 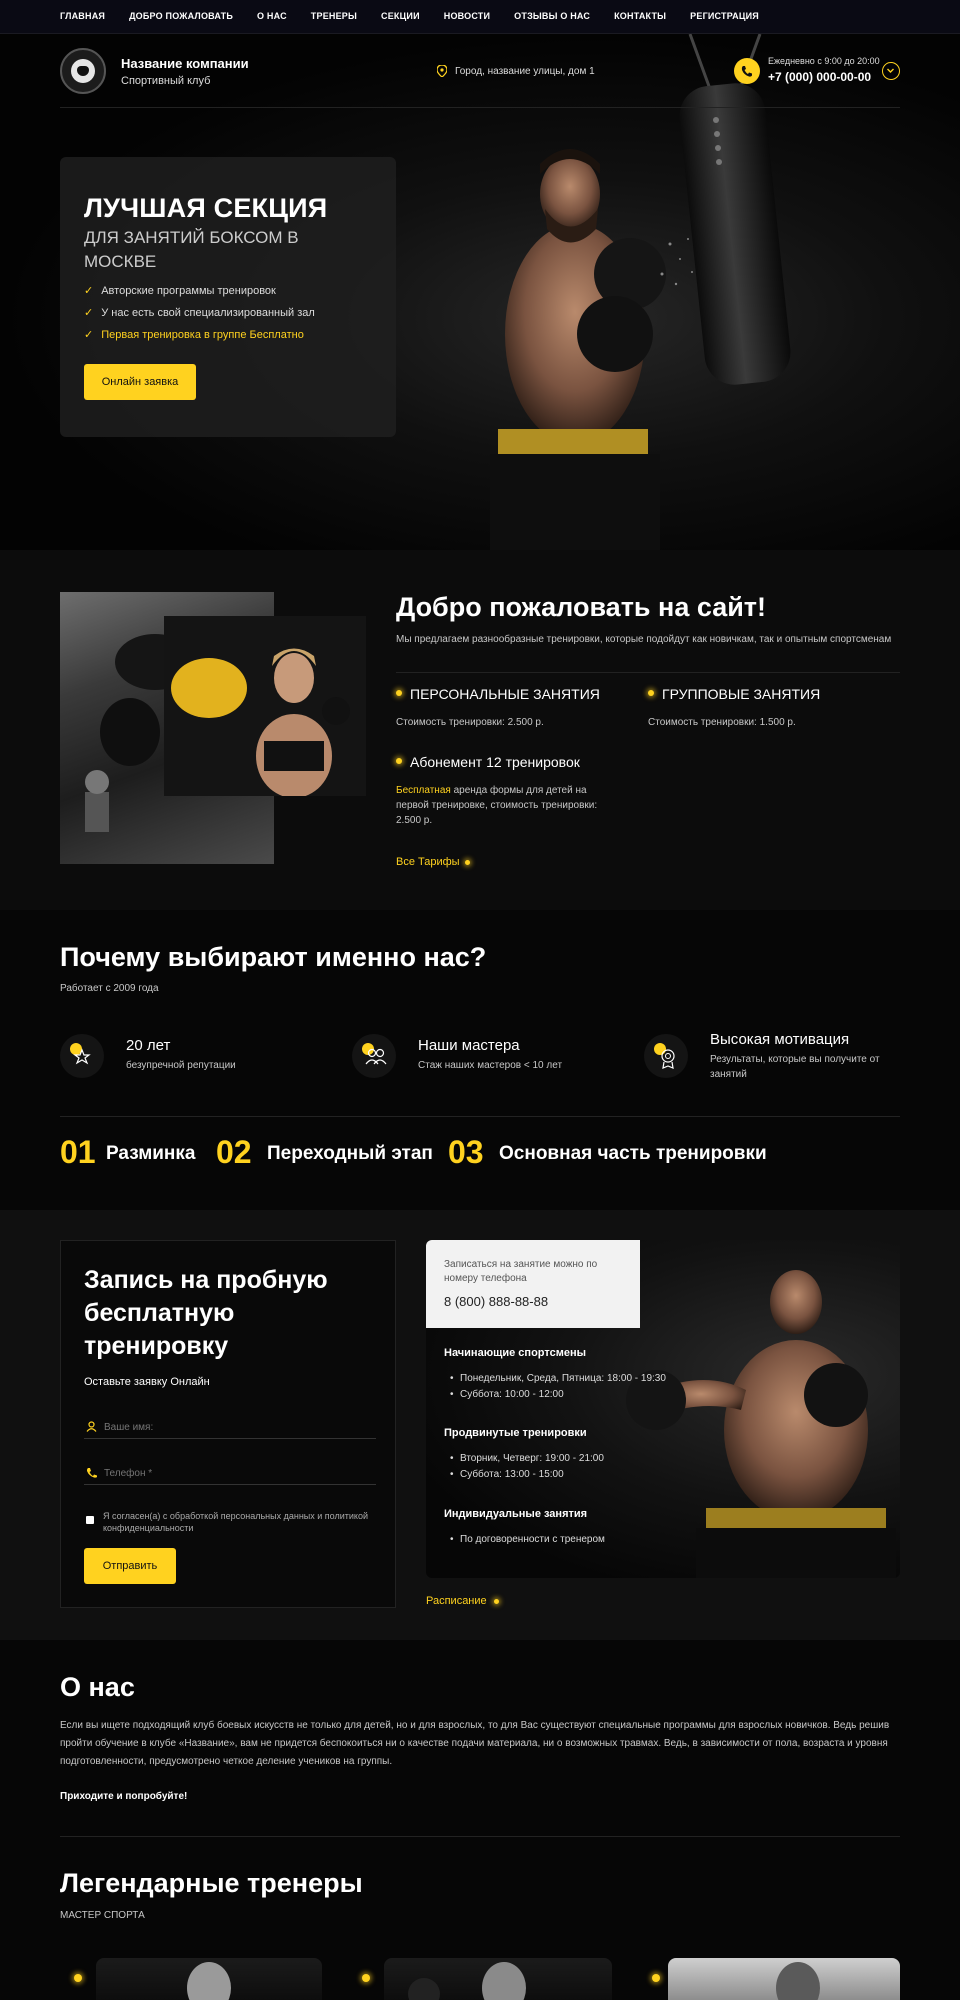 What do you see at coordinates (206, 1313) in the screenshot?
I see `trial-form-title: Запись на пробную бесплатную тренировку` at bounding box center [206, 1313].